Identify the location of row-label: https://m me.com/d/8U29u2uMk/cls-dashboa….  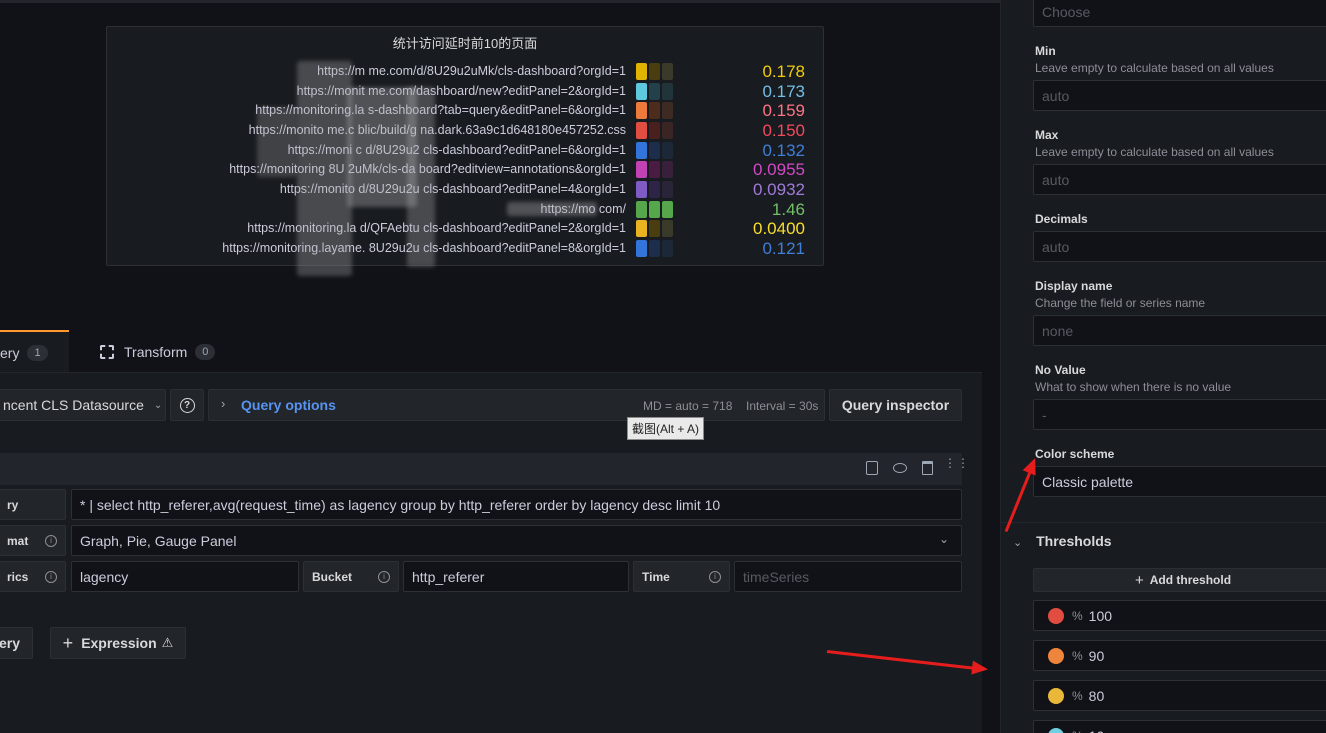
(471, 71).